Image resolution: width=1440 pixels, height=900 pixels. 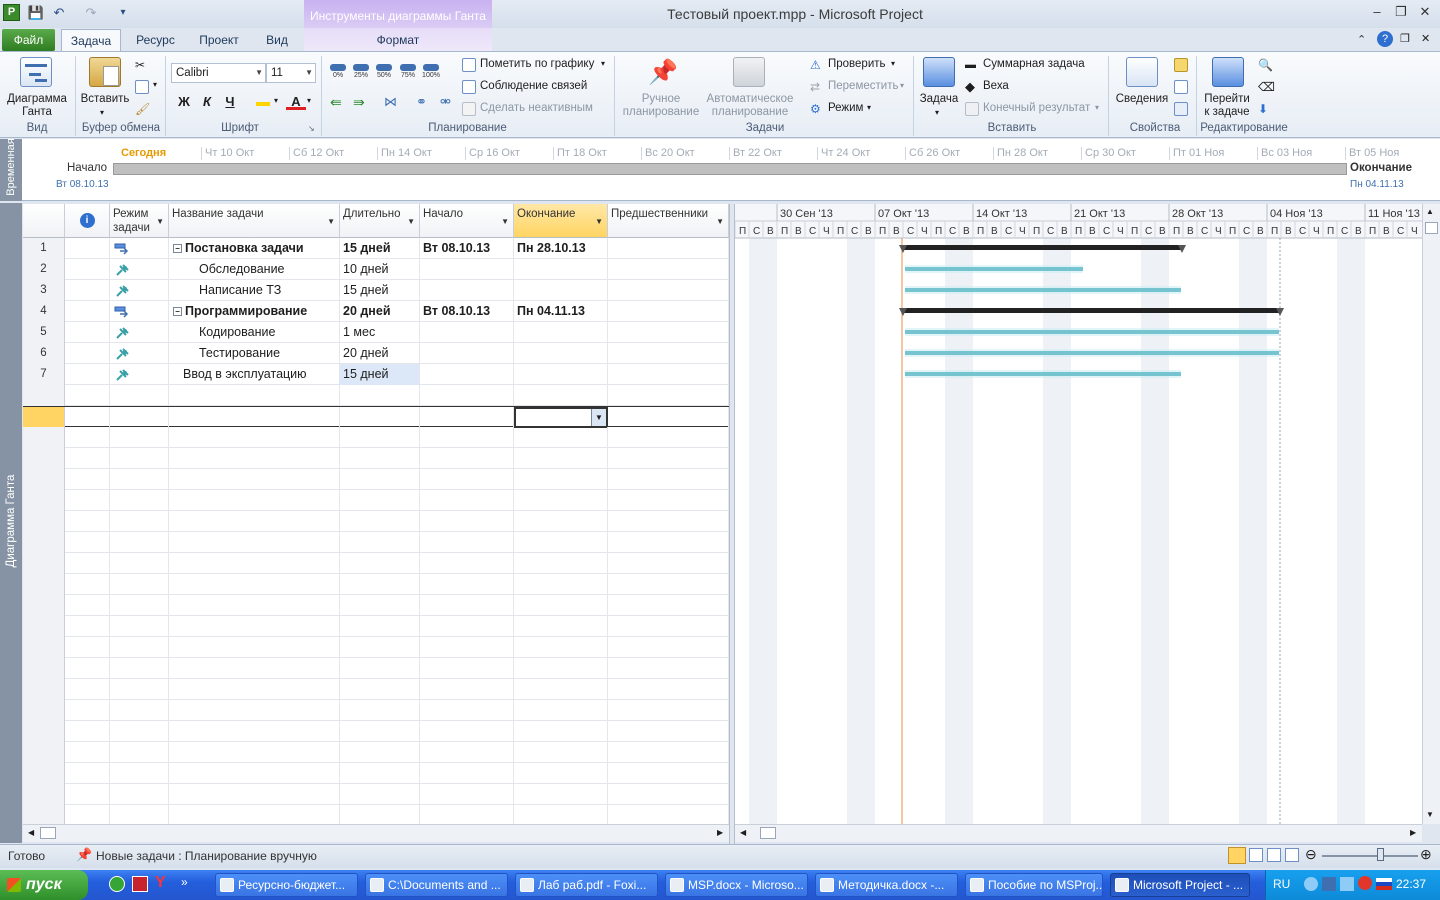 I want to click on link-tasks-icon: ⚭, so click(x=421, y=102).